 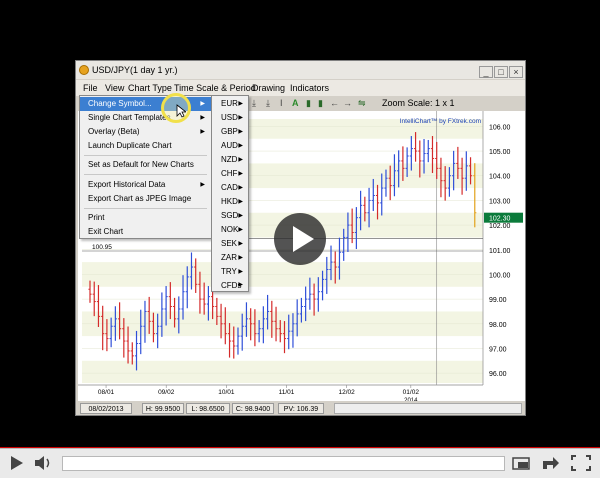 I want to click on arrow-left-icon: ←, so click(x=334, y=103).